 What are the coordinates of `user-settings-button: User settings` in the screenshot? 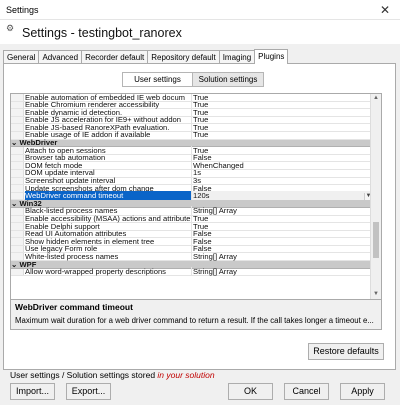 It's located at (157, 79).